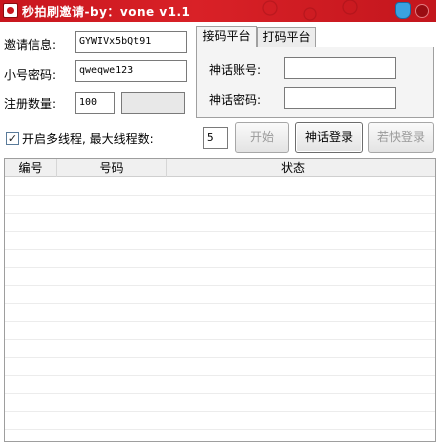  What do you see at coordinates (262, 137) in the screenshot?
I see `start-button: 开始` at bounding box center [262, 137].